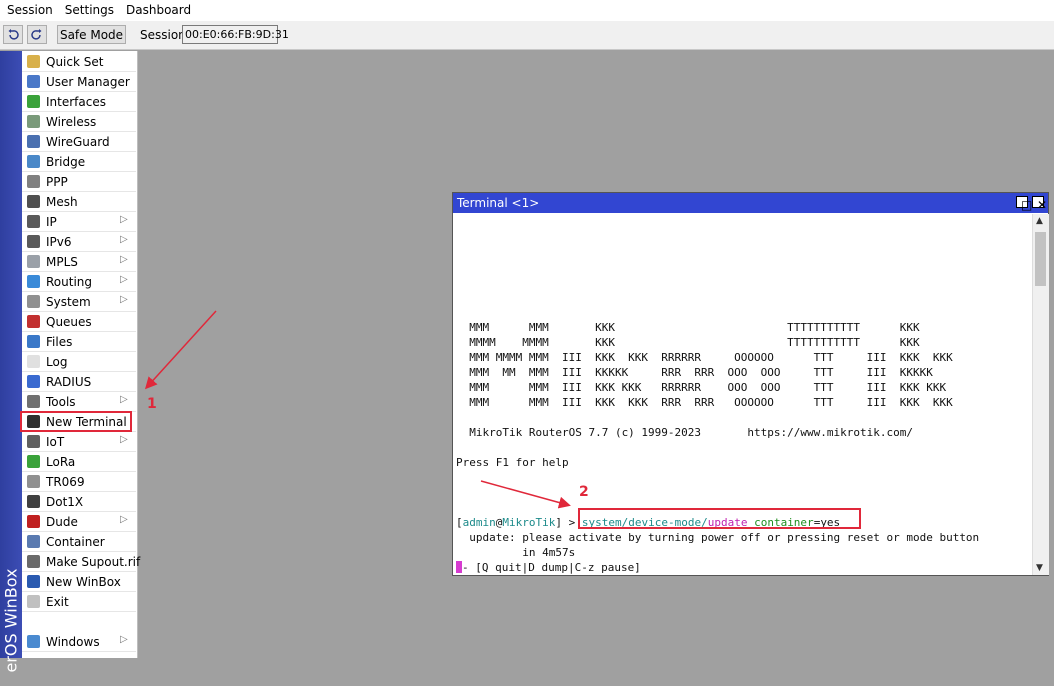  Describe the element at coordinates (357, 409) in the screenshot. I see `annotation-arrows` at that location.